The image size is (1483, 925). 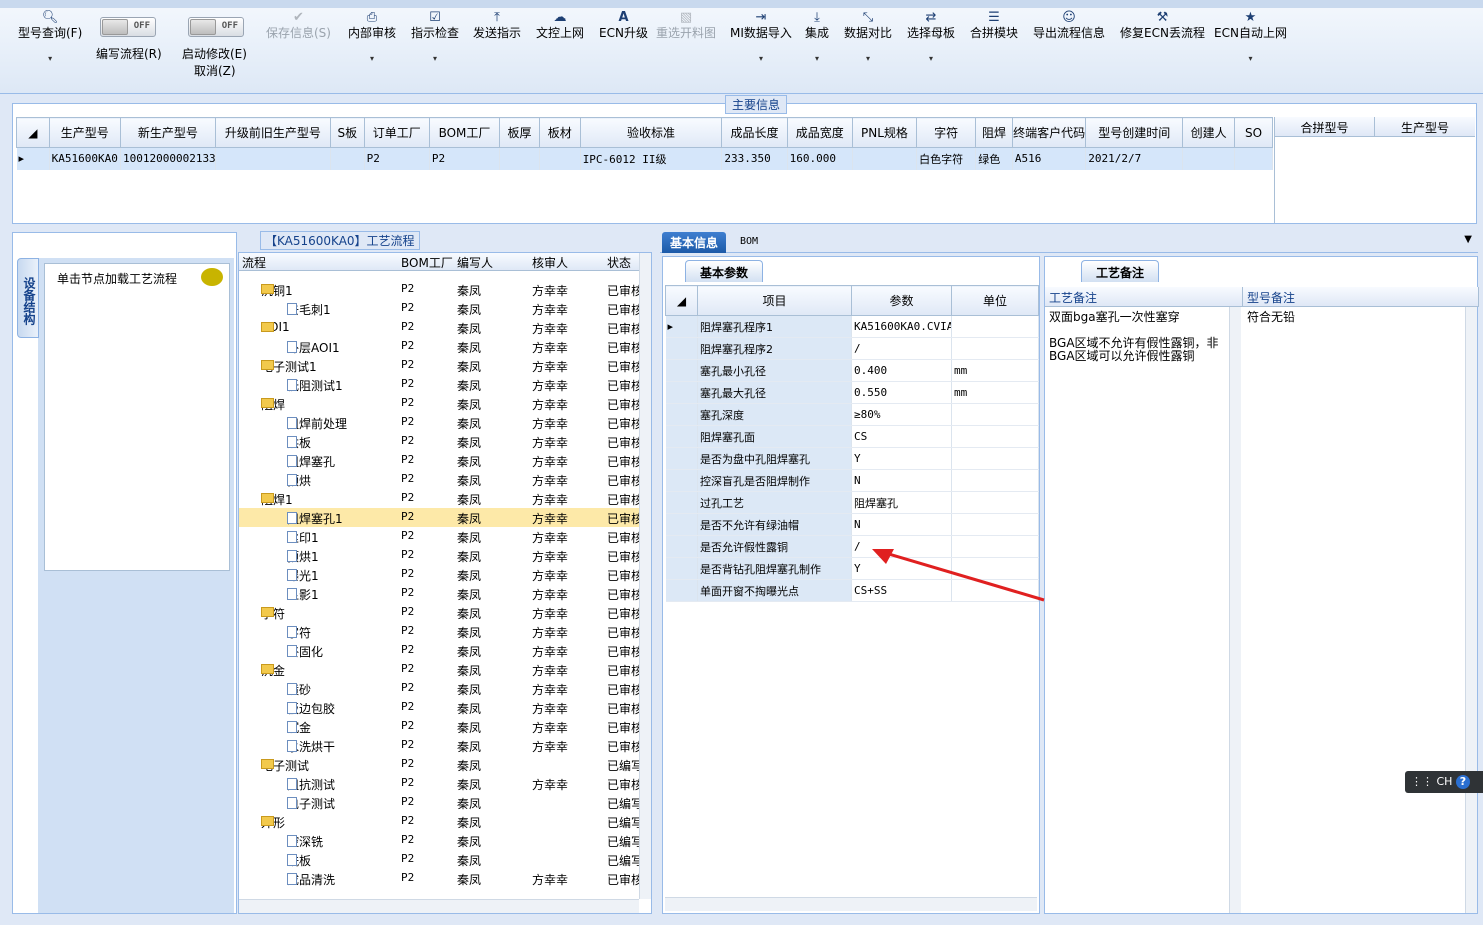 I want to click on param-row: 控深盲孔是否阻焊制作 N, so click(x=852, y=480).